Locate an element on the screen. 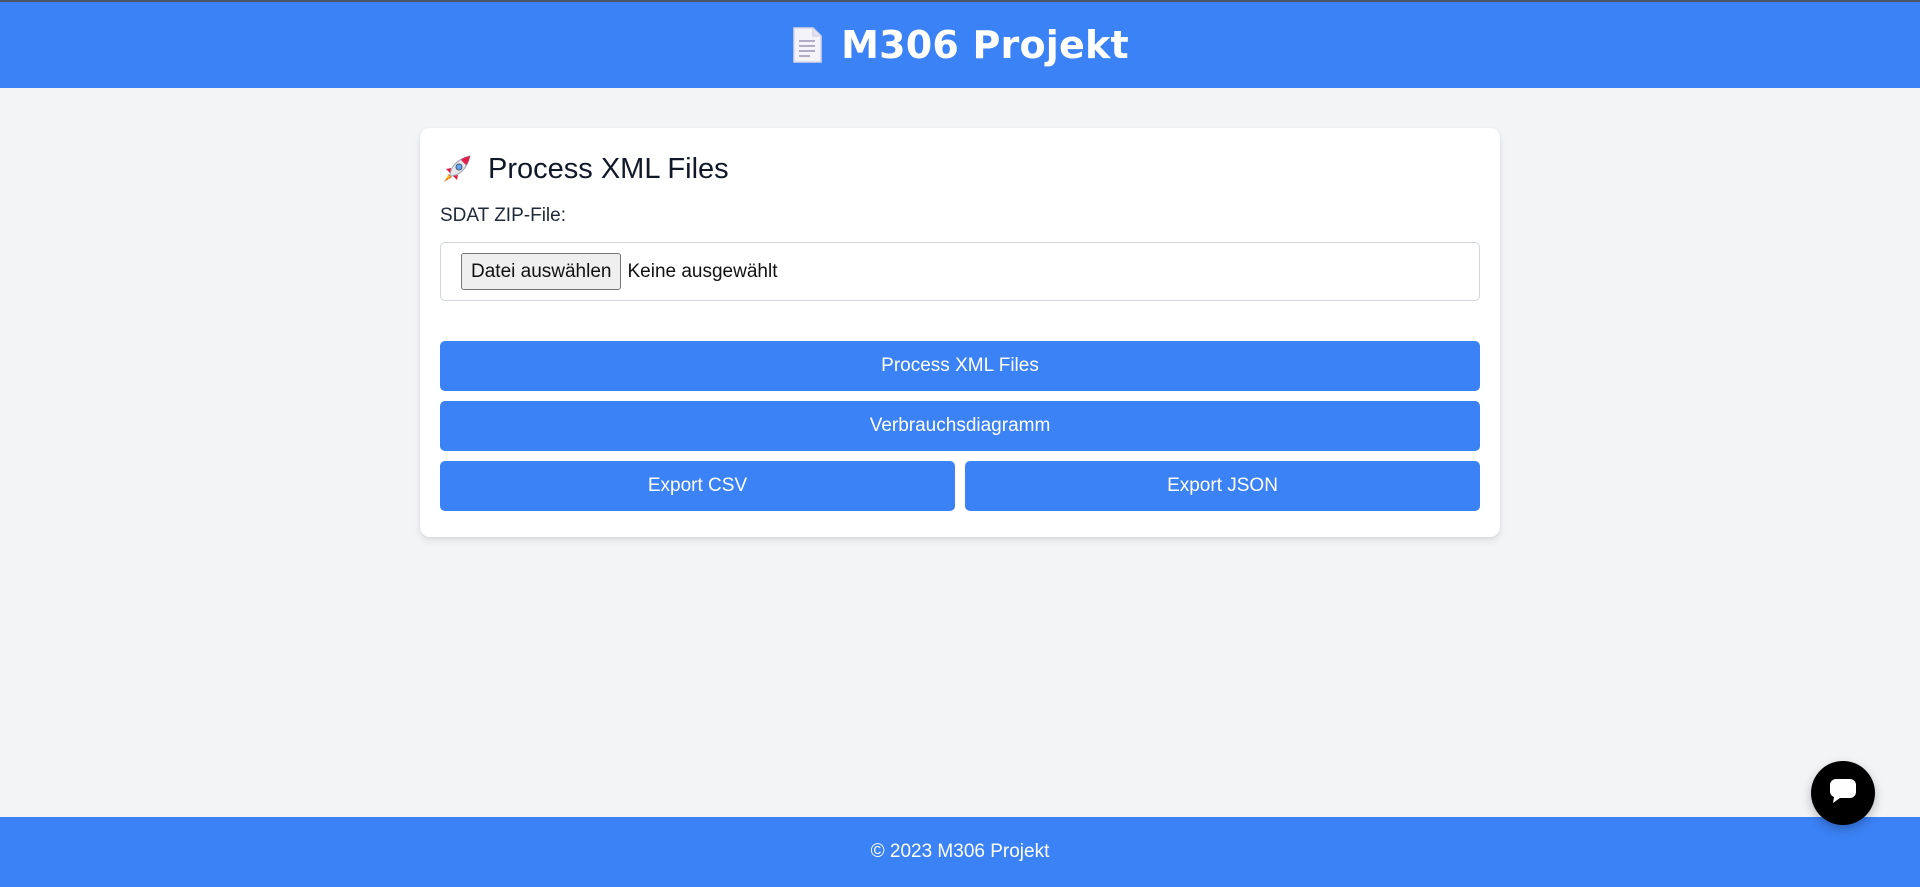  page-footer: © 2023 M306 Projekt is located at coordinates (960, 852).